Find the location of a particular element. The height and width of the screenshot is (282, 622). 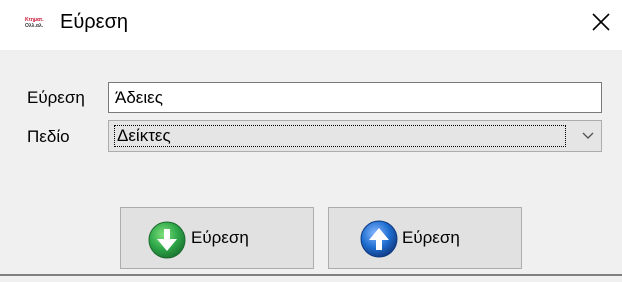

divider is located at coordinates (311, 275).